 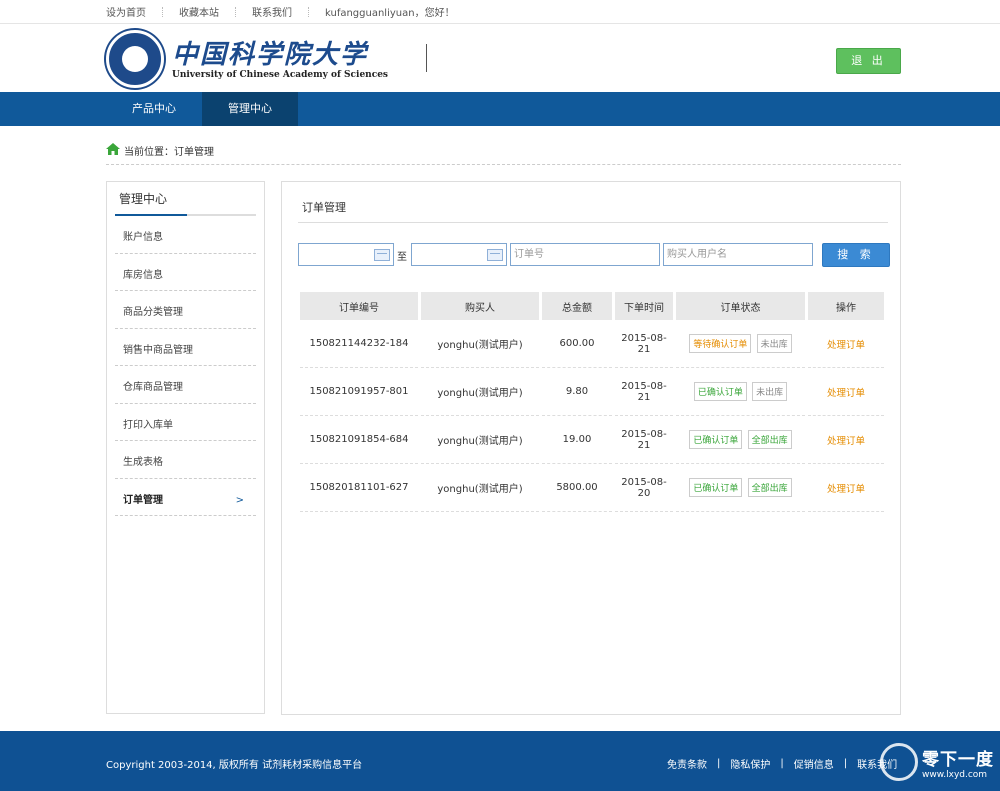 What do you see at coordinates (250, 109) in the screenshot?
I see `nav-management-center: 管理中心` at bounding box center [250, 109].